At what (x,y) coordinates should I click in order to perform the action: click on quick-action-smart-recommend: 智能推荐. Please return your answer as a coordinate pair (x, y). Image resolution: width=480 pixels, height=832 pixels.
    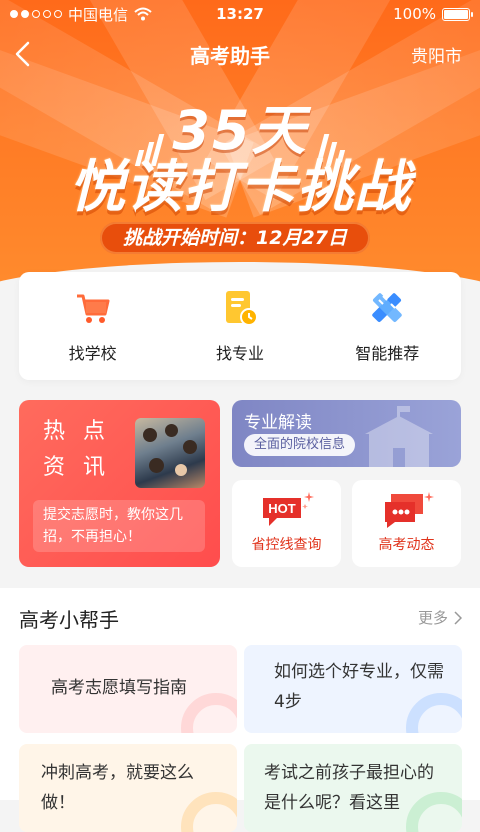
    Looking at the image, I should click on (387, 326).